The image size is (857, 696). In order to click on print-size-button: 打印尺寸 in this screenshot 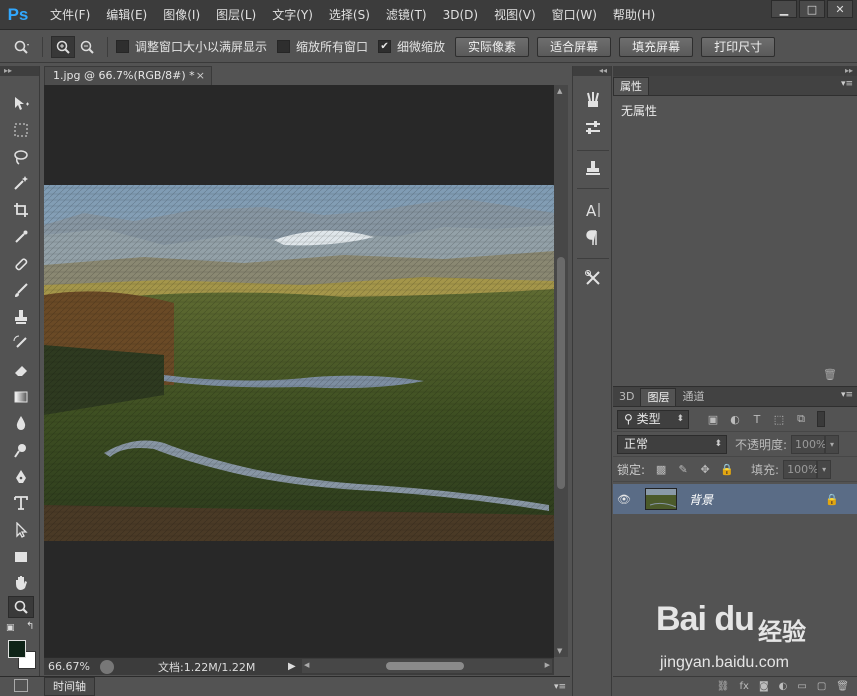, I will do `click(738, 46)`.